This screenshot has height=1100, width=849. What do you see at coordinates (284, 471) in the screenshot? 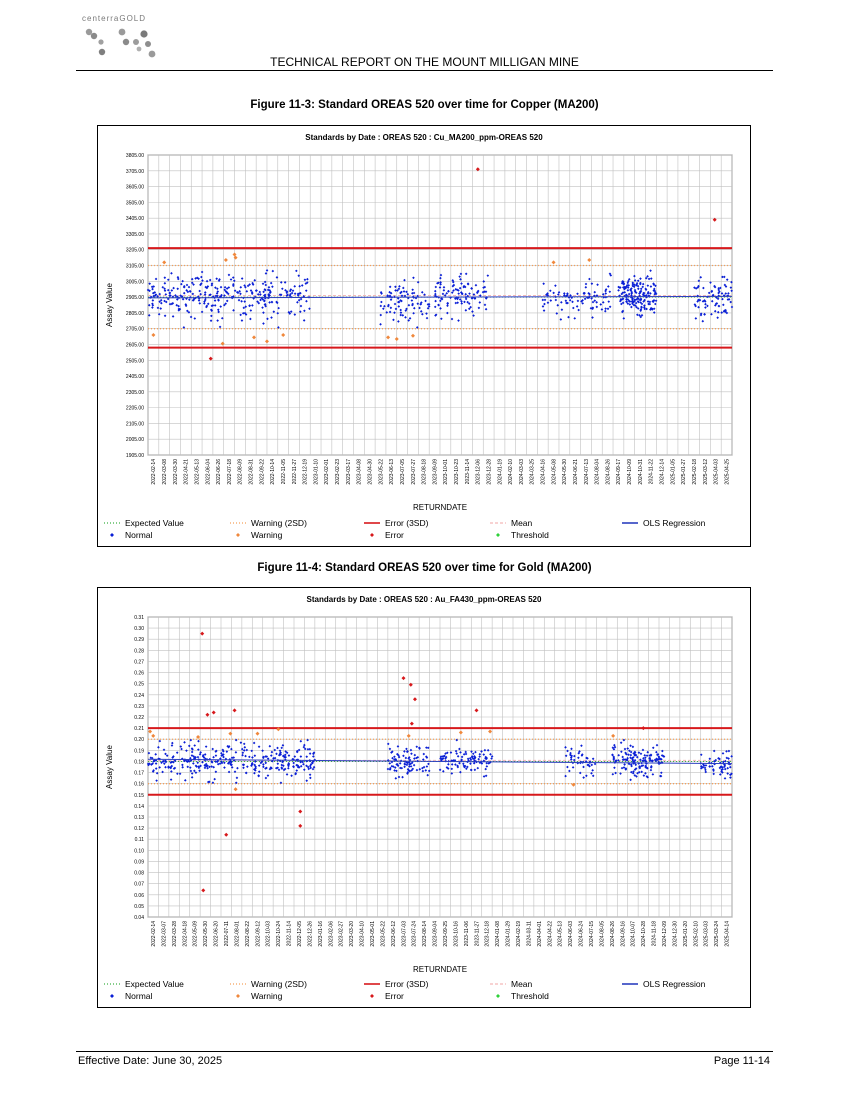
I see `x-tick-label: 2022-11-05` at bounding box center [284, 471].